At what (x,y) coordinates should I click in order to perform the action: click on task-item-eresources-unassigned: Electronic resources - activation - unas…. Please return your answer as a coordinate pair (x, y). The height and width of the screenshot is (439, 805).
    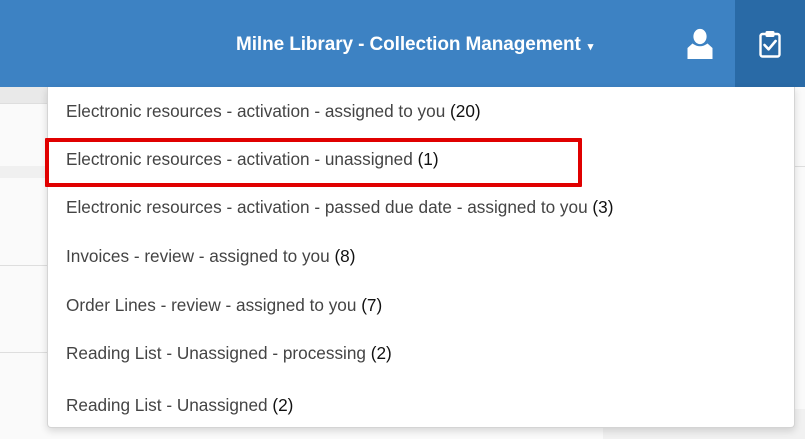
    Looking at the image, I should click on (252, 159).